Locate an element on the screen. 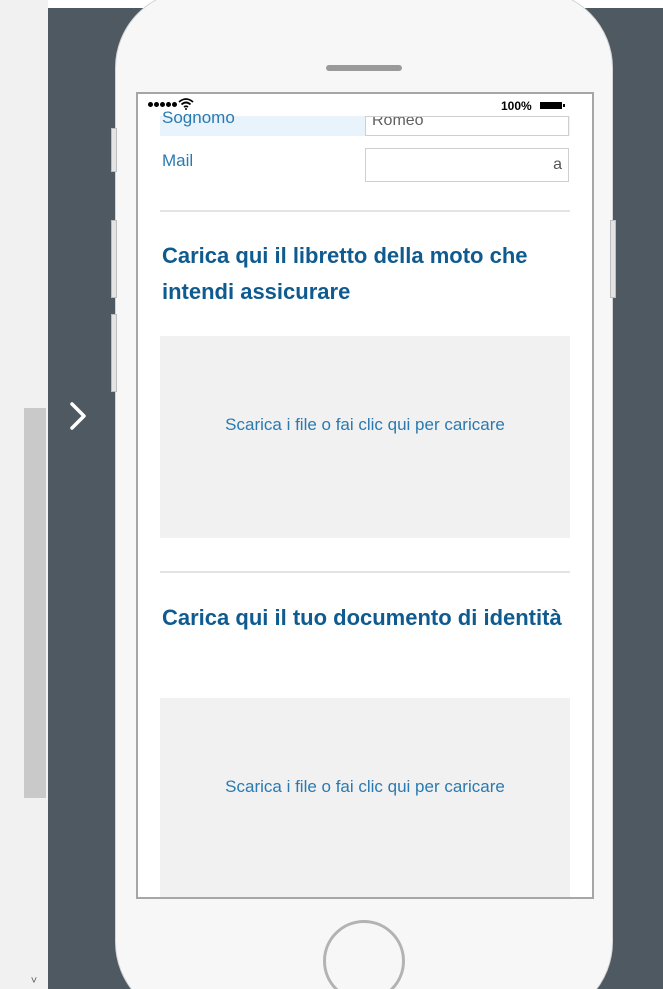 The image size is (663, 989). phone-speaker is located at coordinates (364, 68).